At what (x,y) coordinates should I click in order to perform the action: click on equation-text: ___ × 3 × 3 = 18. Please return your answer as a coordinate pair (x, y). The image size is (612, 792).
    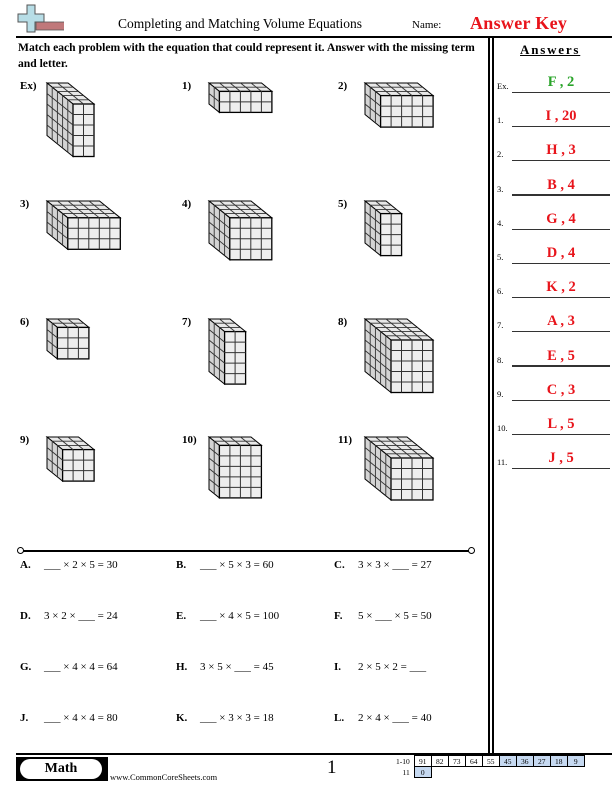
    Looking at the image, I should click on (237, 718).